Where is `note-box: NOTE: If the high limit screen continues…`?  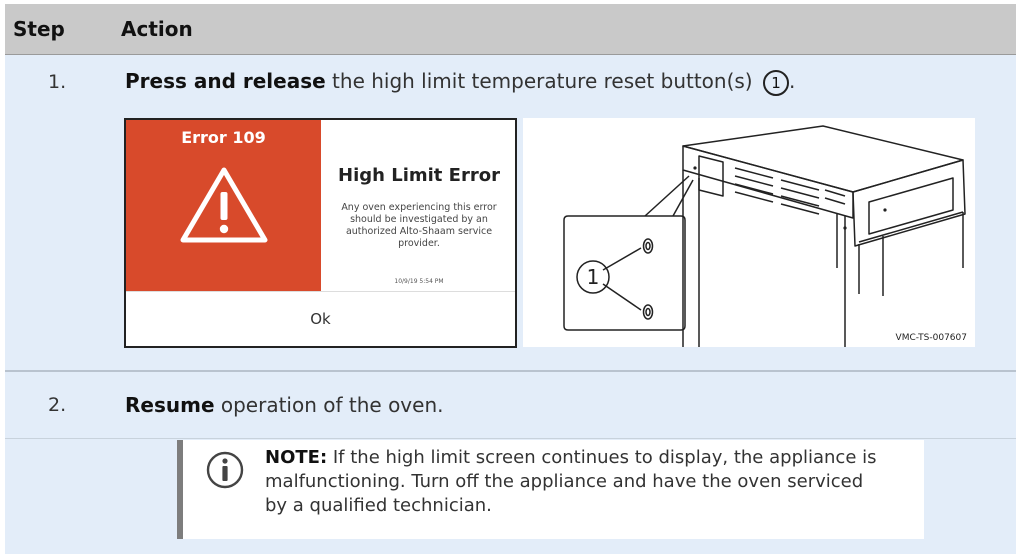 note-box: NOTE: If the high limit screen continues… is located at coordinates (550, 489).